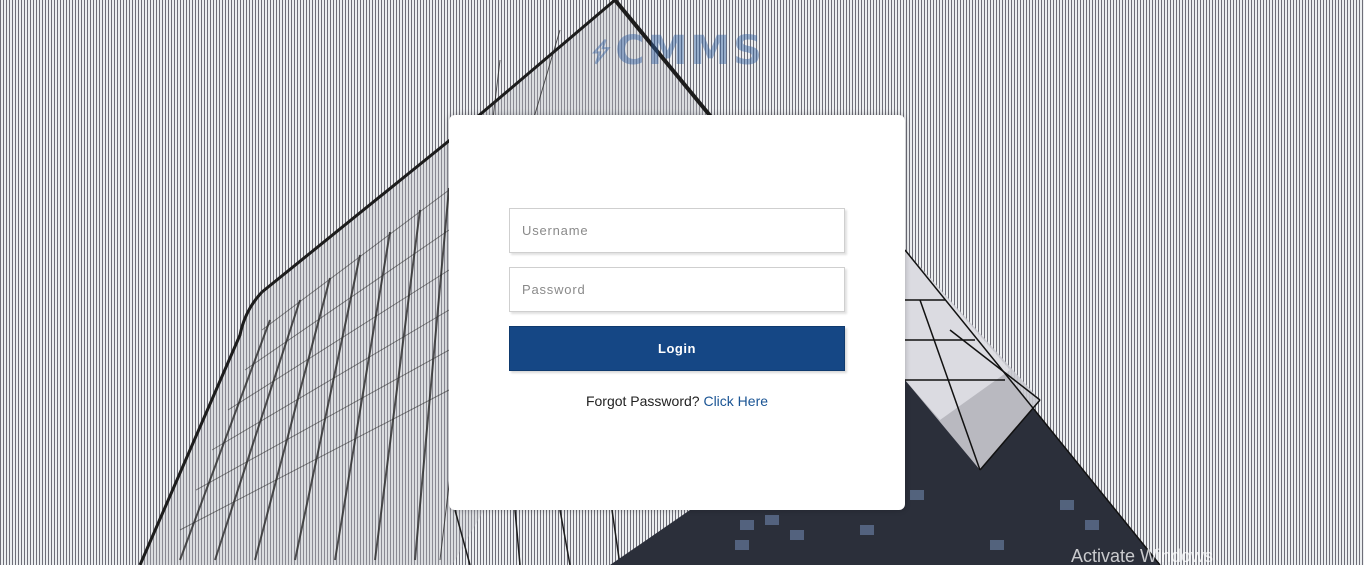 This screenshot has width=1364, height=565. What do you see at coordinates (1142, 555) in the screenshot?
I see `activate-windows-watermark: Activate Windows` at bounding box center [1142, 555].